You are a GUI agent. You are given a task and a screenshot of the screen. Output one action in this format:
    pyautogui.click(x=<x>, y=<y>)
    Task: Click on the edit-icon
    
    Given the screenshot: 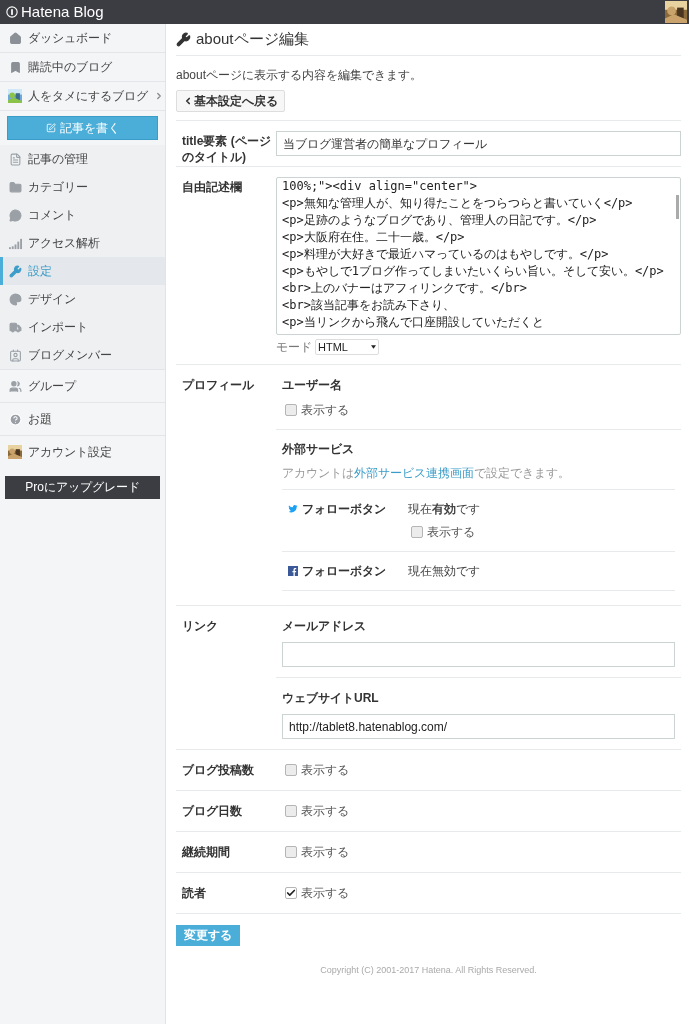 What is the action you would take?
    pyautogui.click(x=50, y=128)
    